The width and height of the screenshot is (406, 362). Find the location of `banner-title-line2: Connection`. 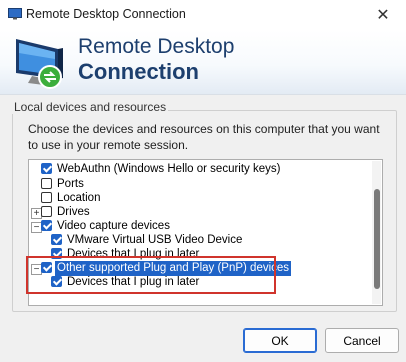

banner-title-line2: Connection is located at coordinates (138, 71).